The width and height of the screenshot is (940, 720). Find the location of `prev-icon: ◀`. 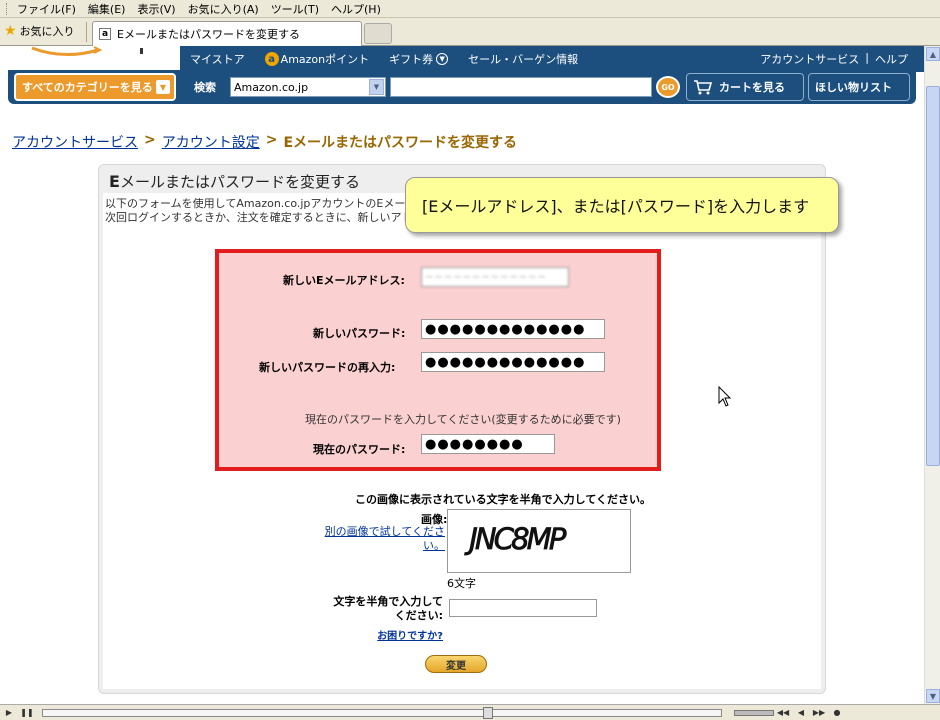

prev-icon: ◀ is located at coordinates (801, 713).